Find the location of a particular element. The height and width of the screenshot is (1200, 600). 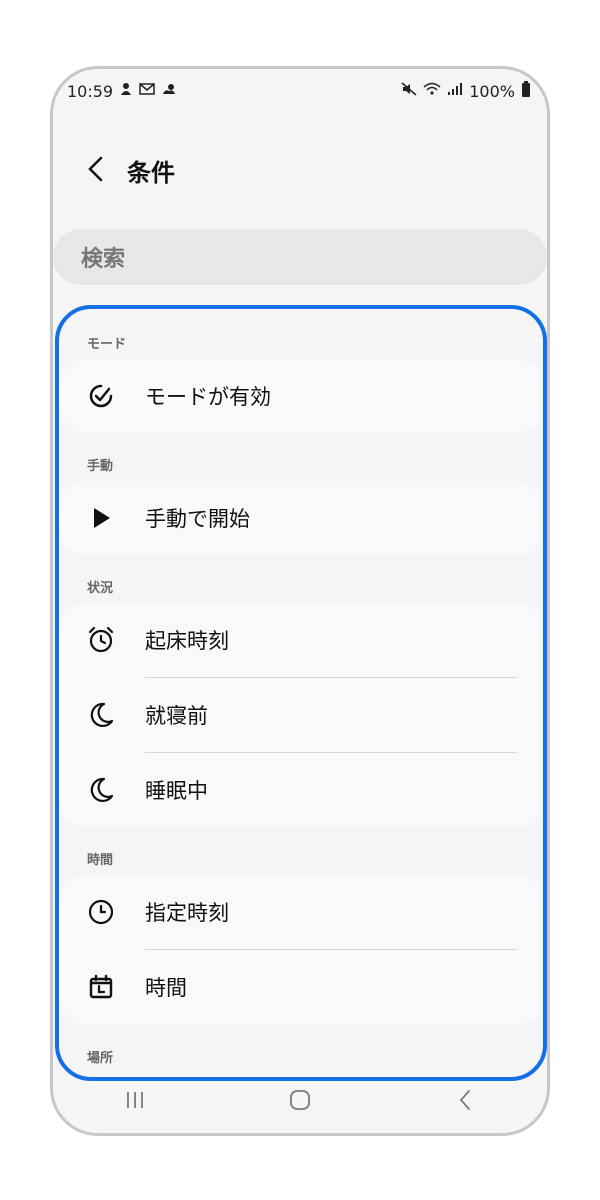

home-button is located at coordinates (300, 1100).